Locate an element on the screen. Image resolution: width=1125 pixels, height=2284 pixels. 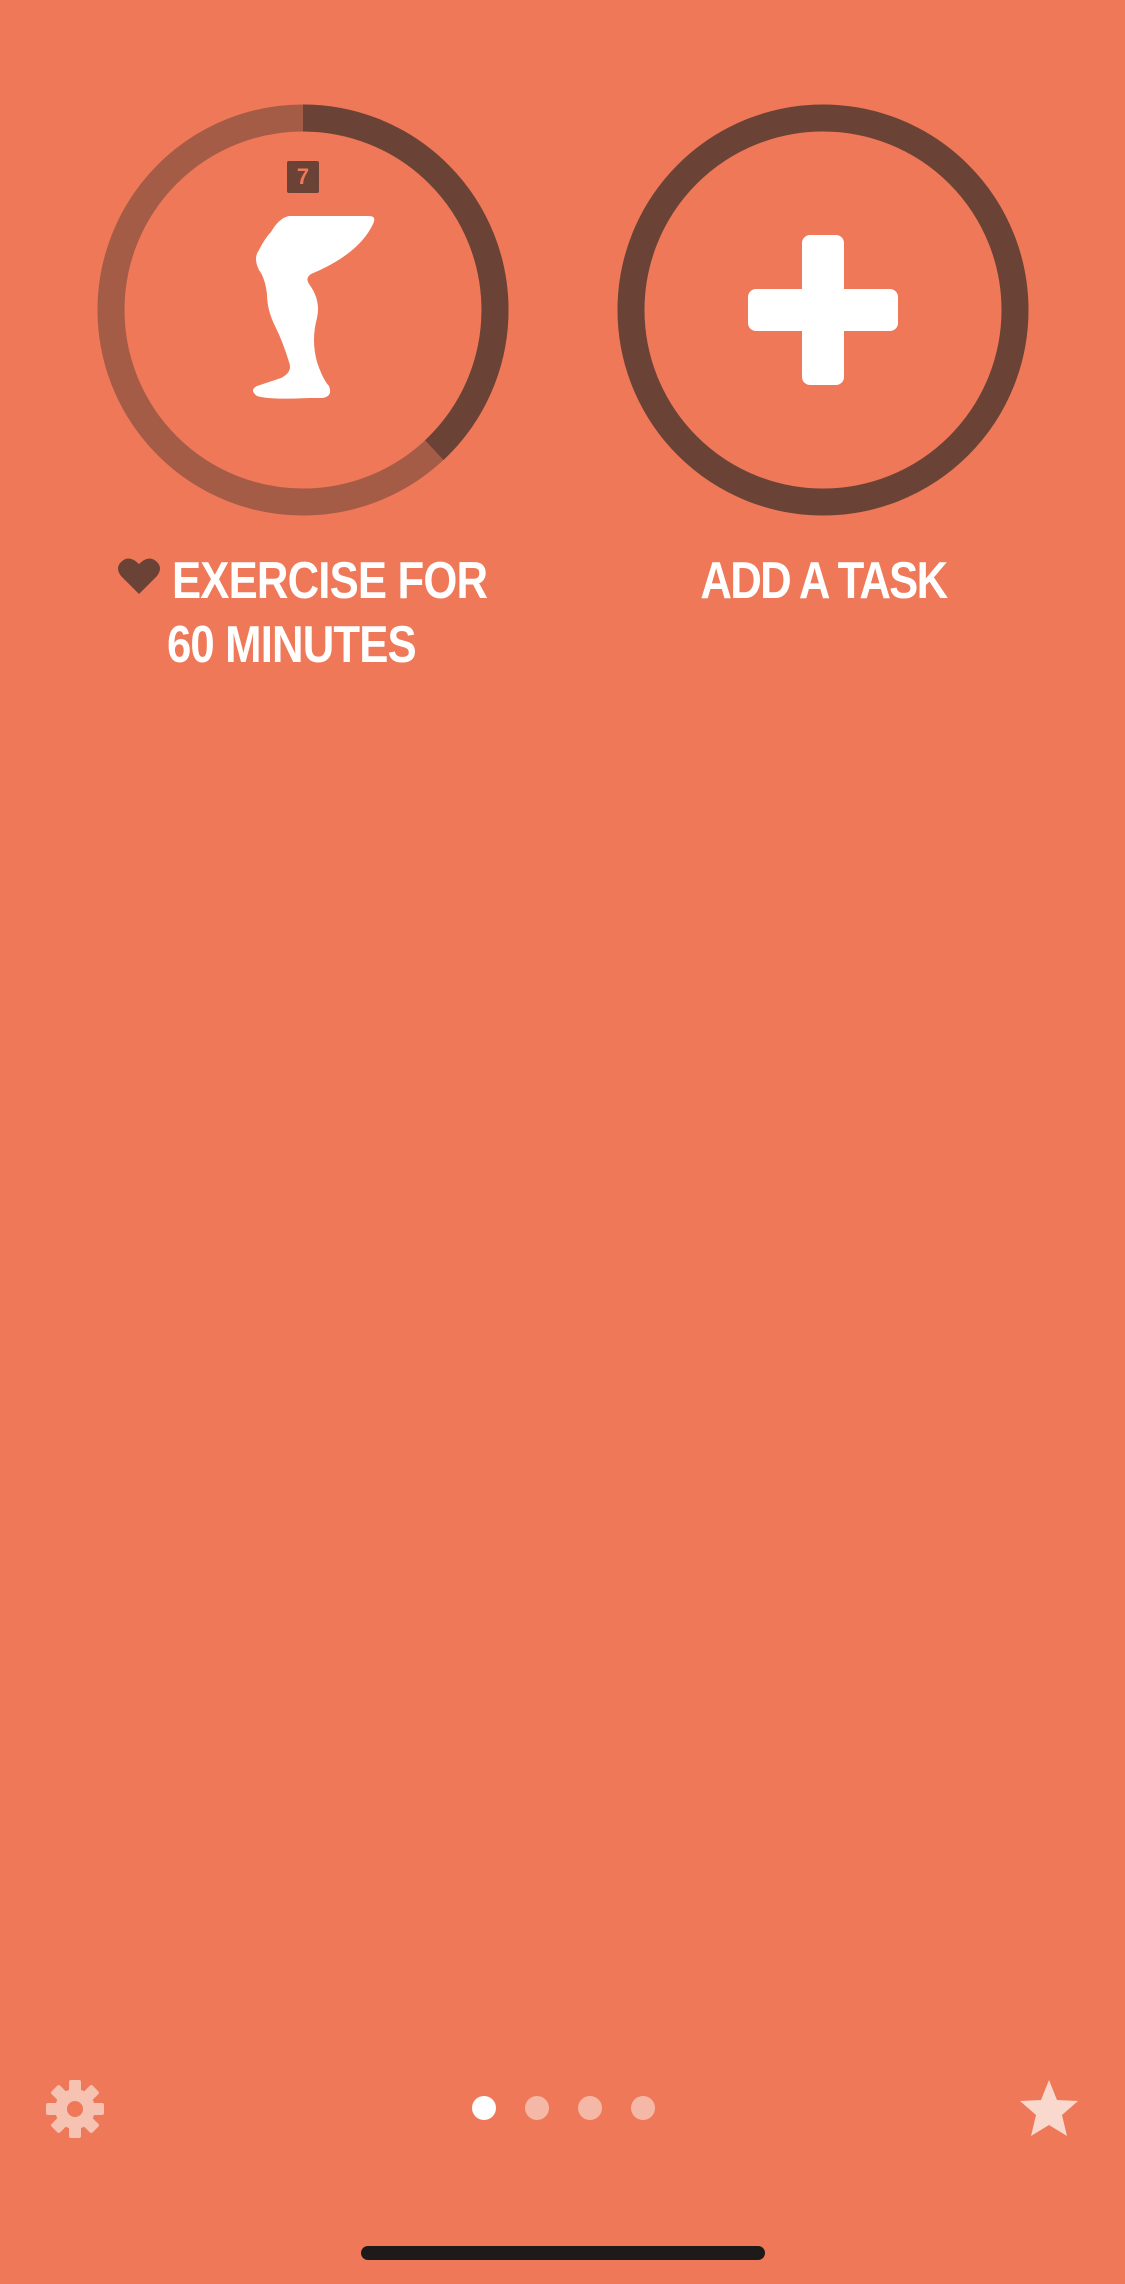
leg-icon is located at coordinates (314, 307).